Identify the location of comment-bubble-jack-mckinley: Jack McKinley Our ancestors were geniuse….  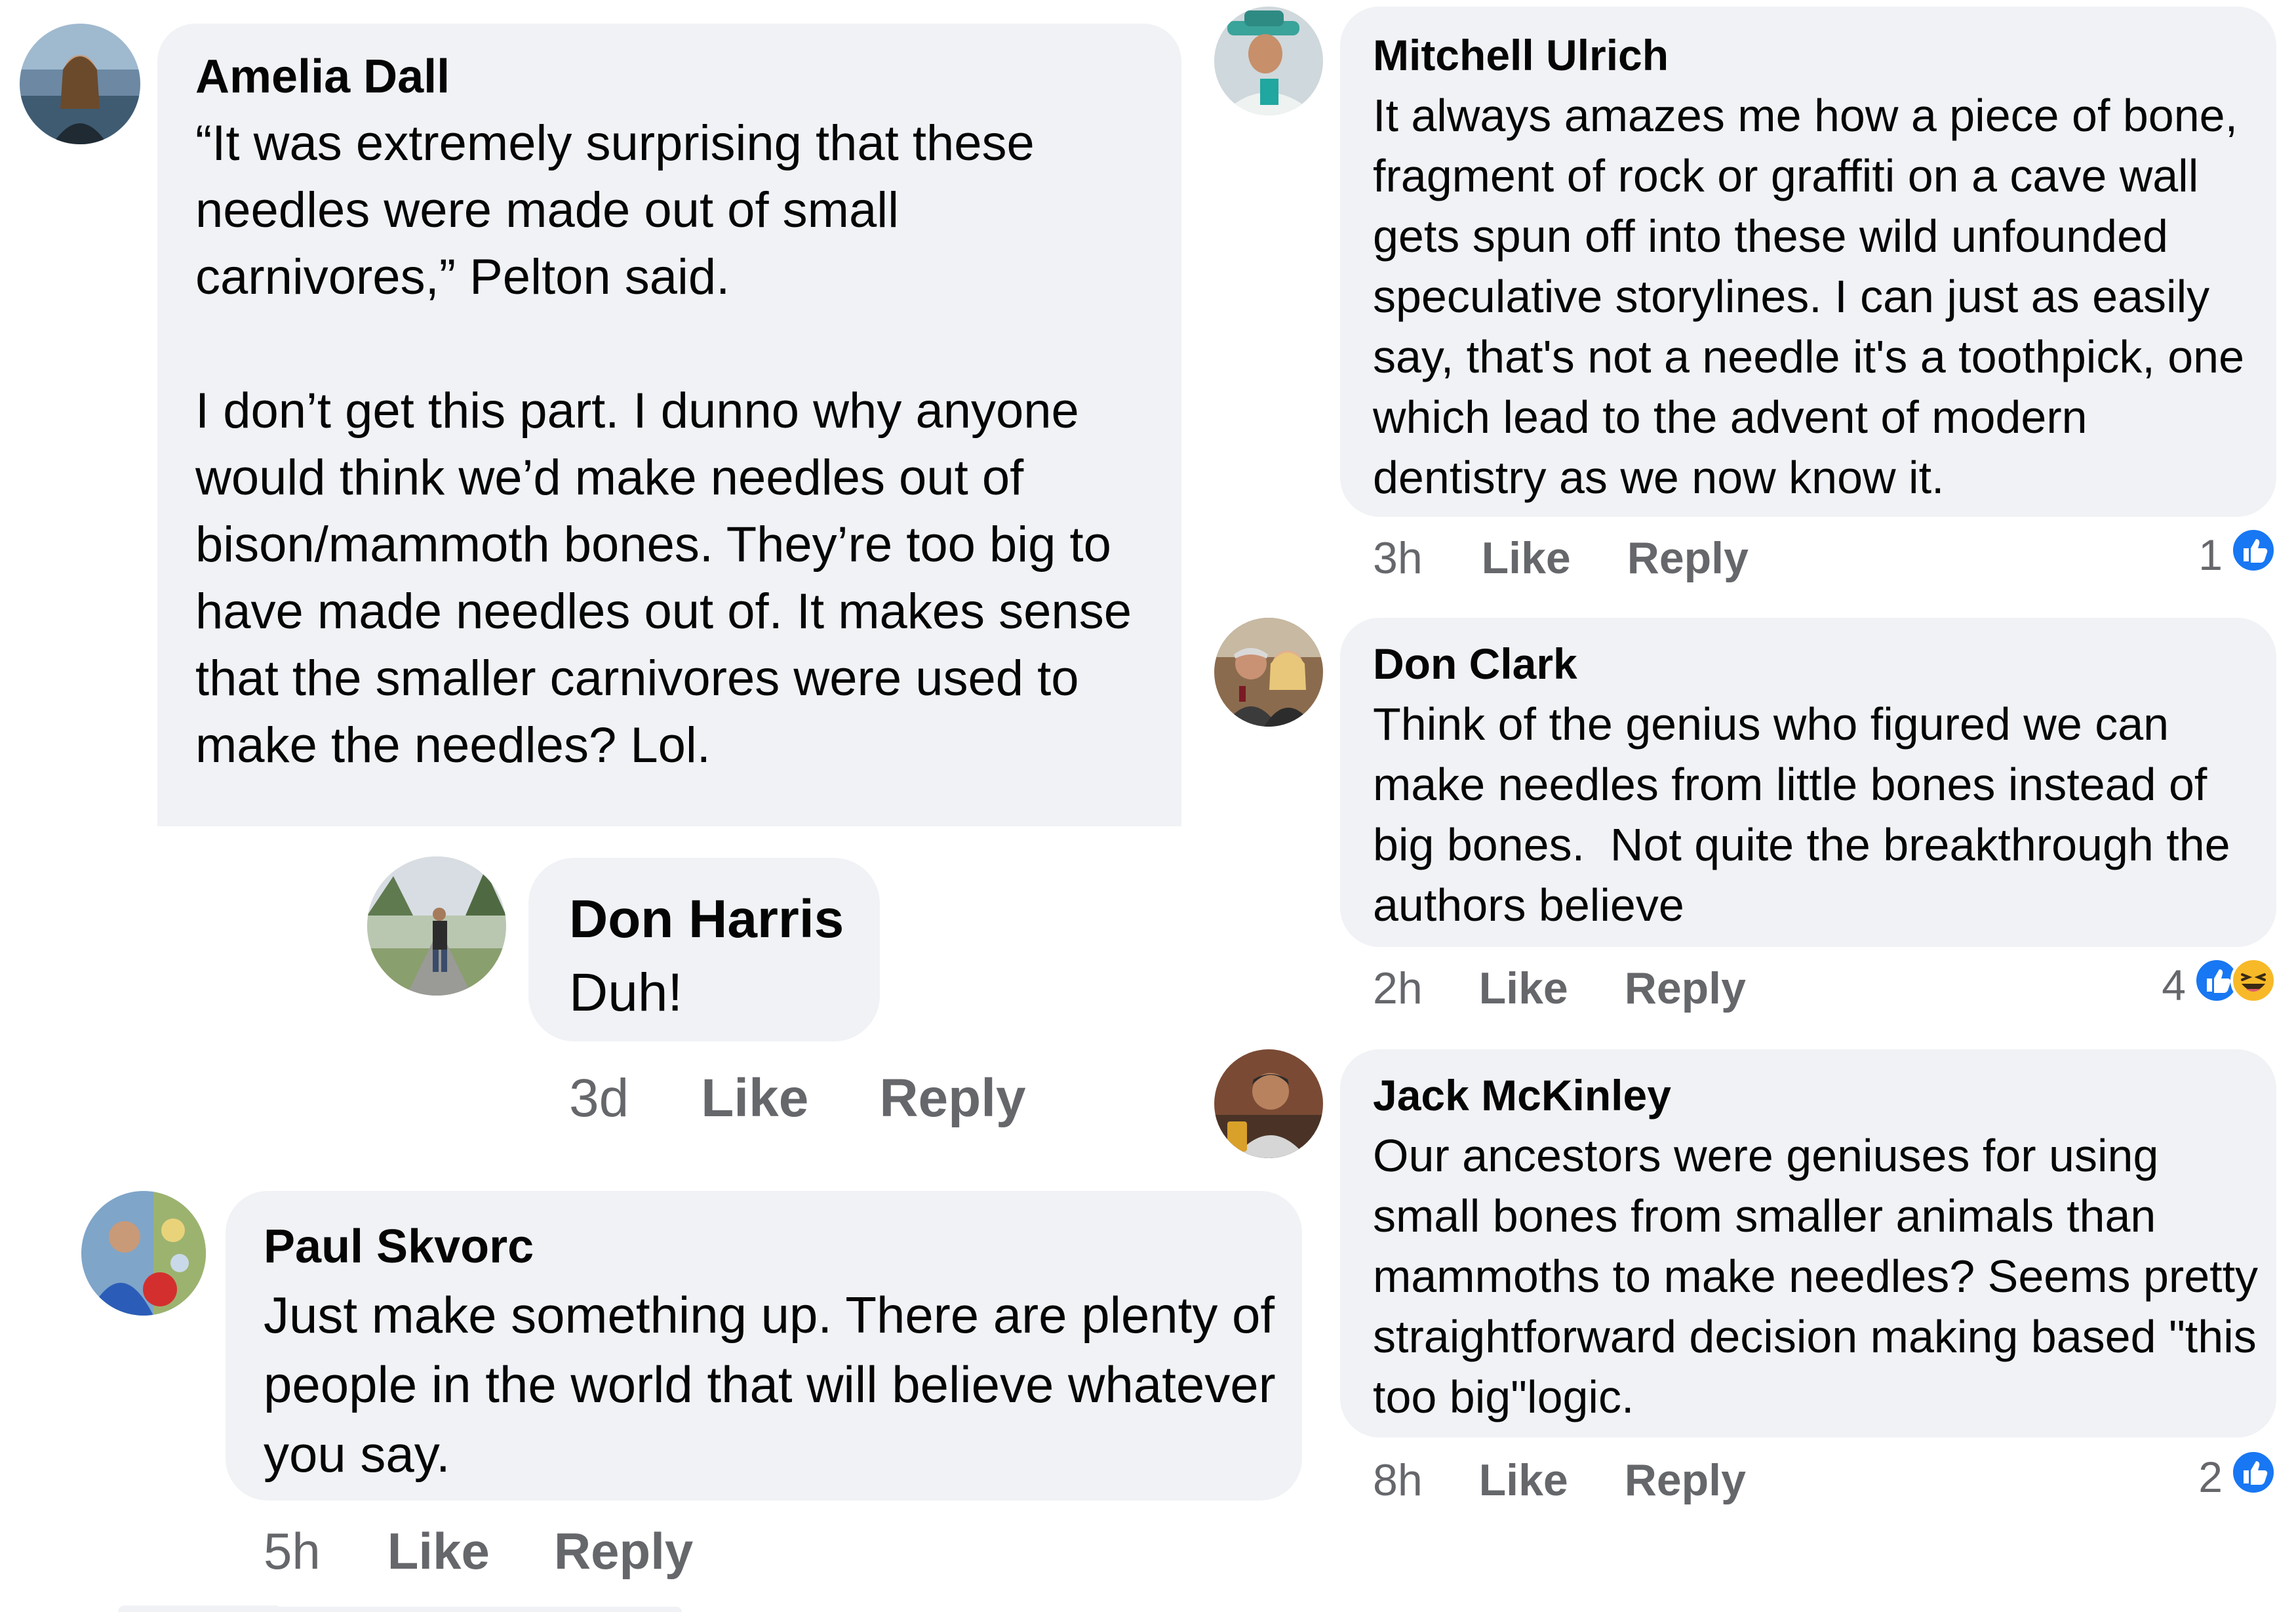
(1808, 1243).